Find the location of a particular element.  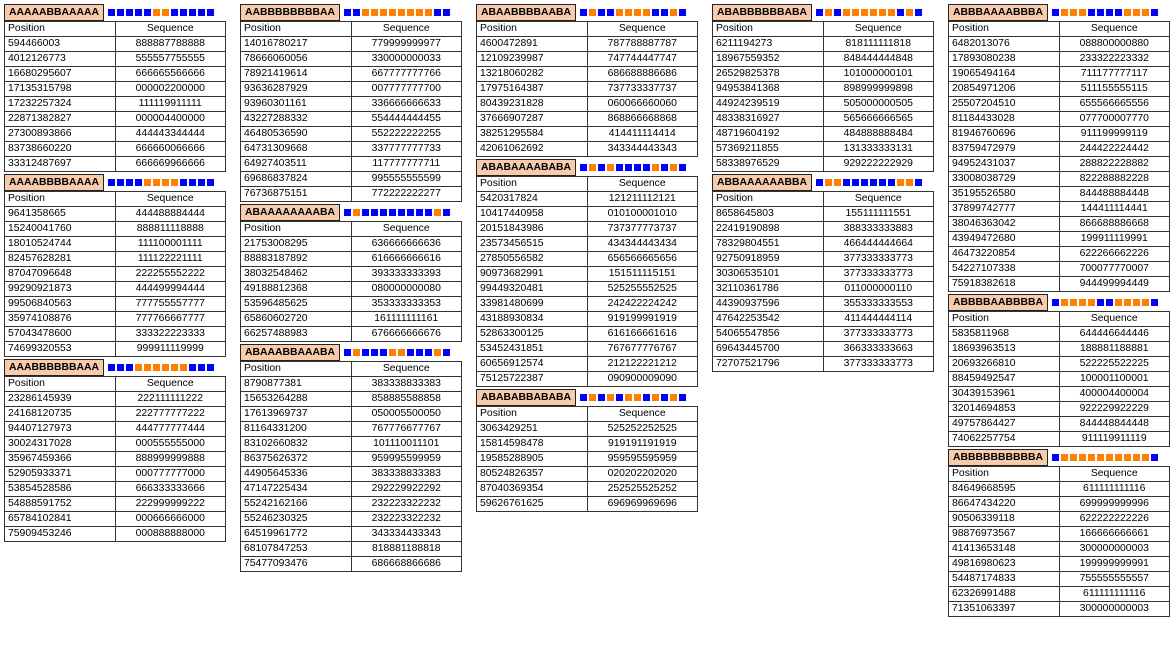

sequence-cell: 444777777444 is located at coordinates (170, 429).